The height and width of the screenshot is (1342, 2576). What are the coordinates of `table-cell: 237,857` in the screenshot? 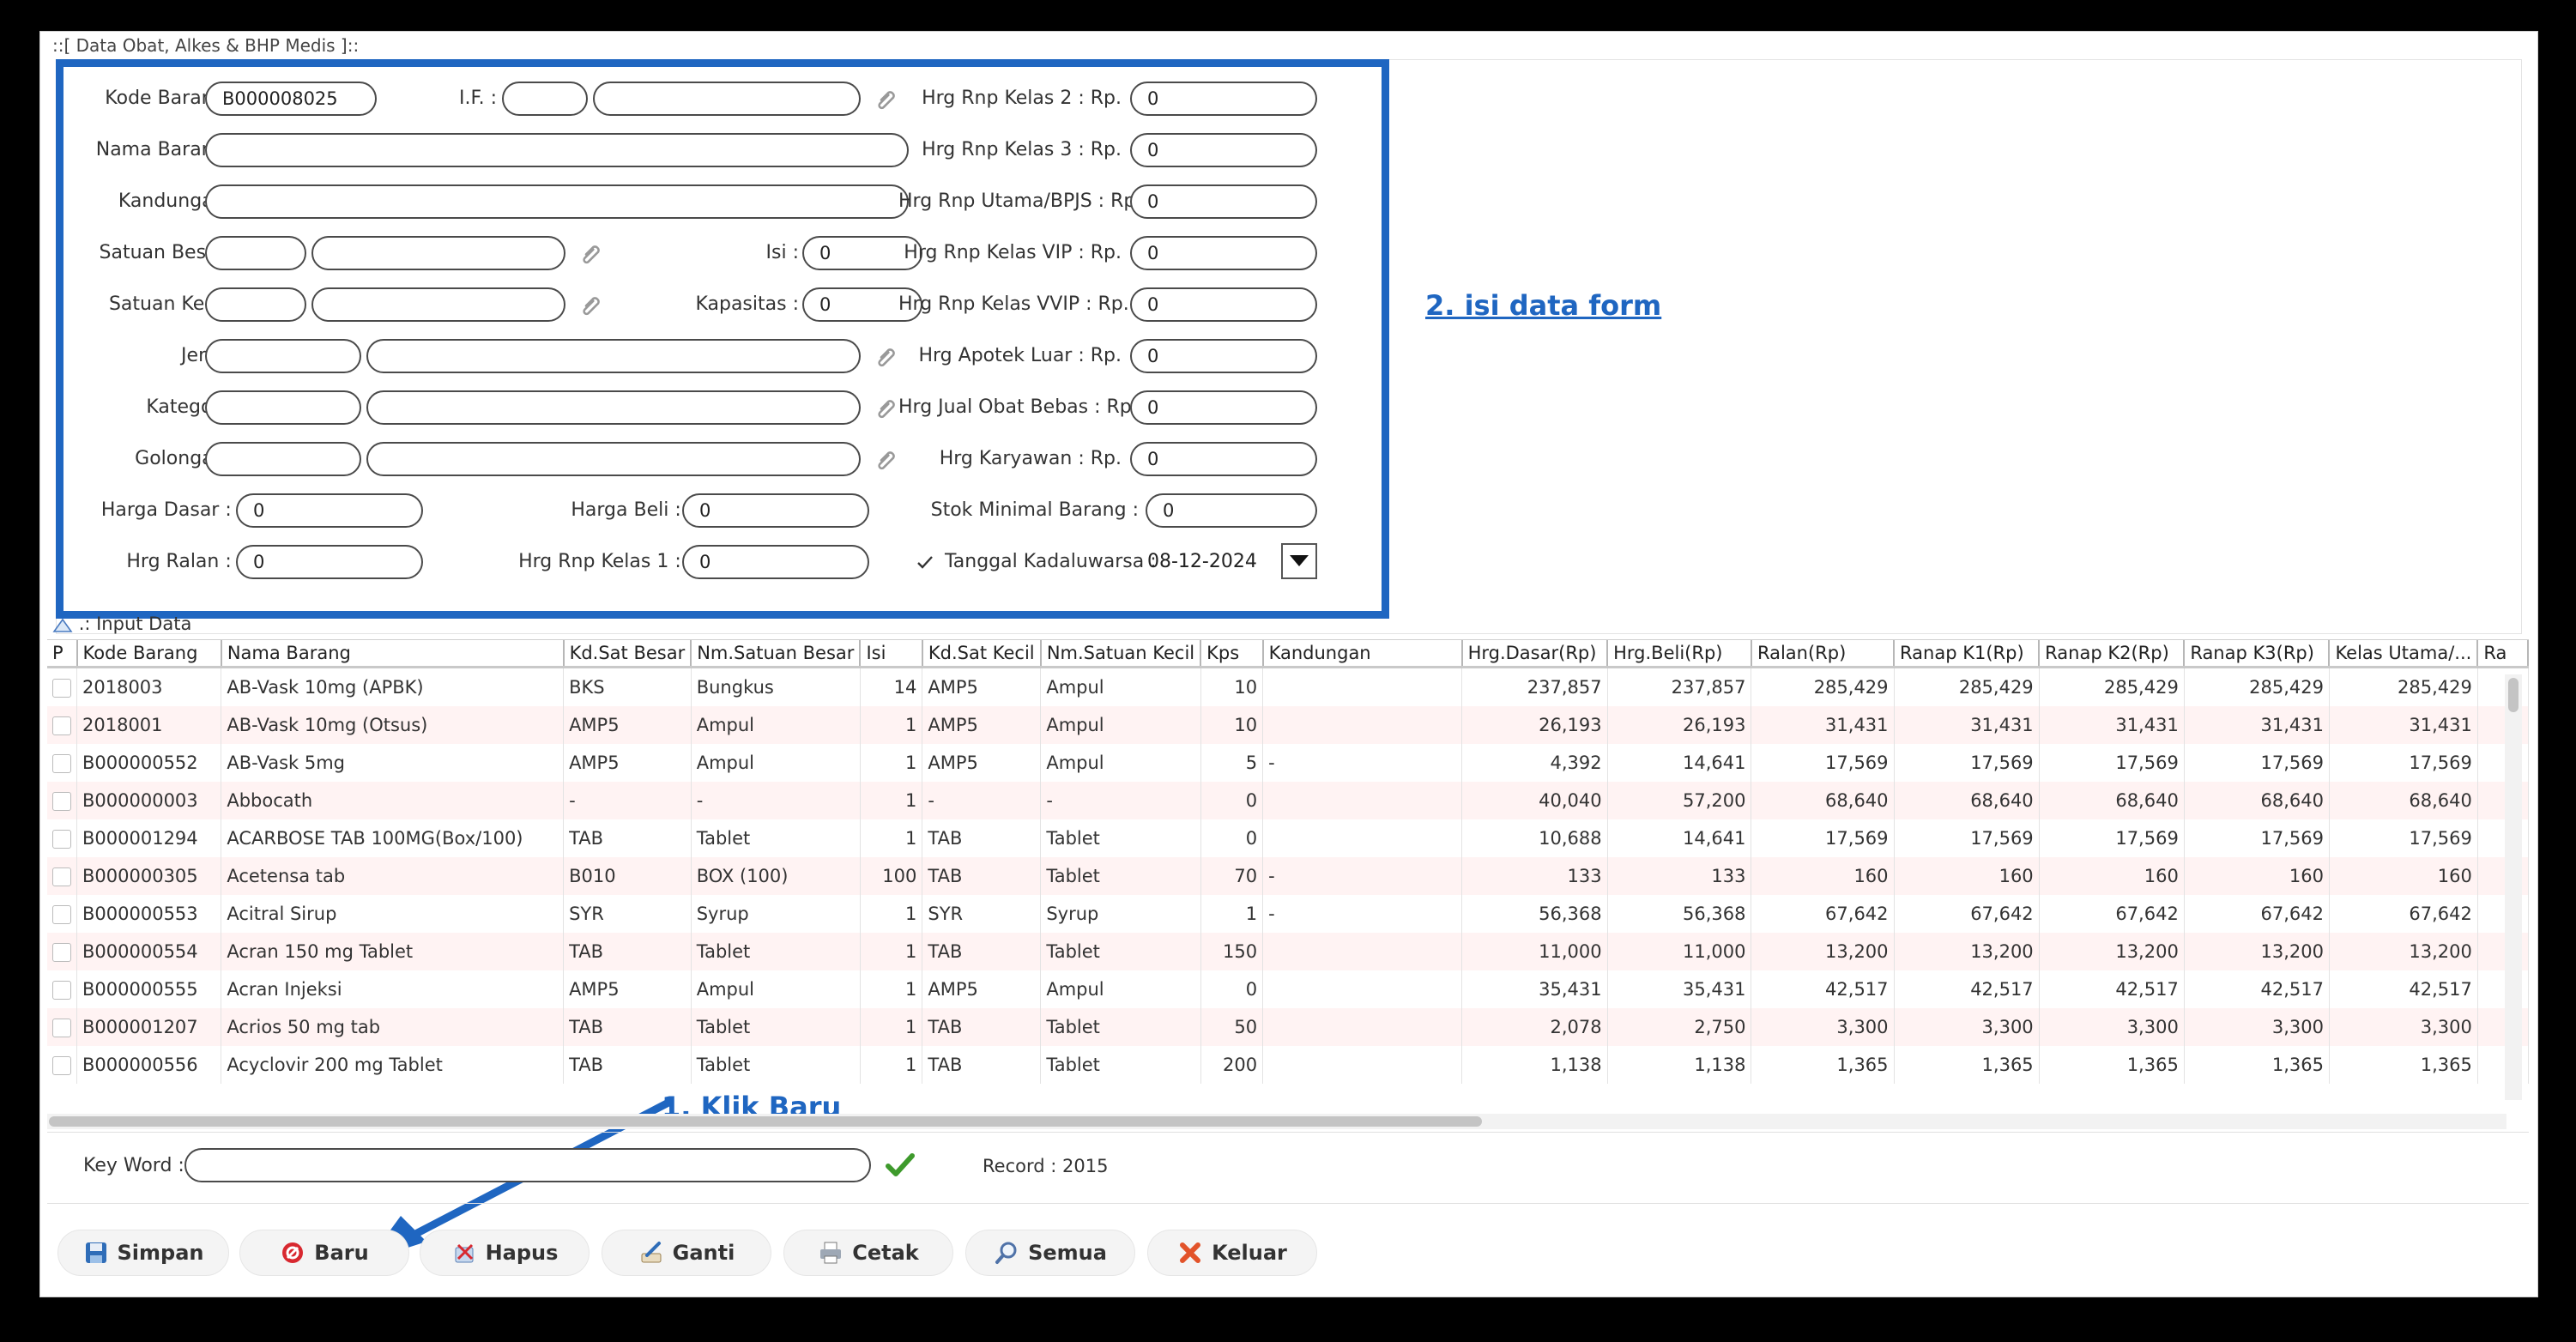 It's located at (1534, 686).